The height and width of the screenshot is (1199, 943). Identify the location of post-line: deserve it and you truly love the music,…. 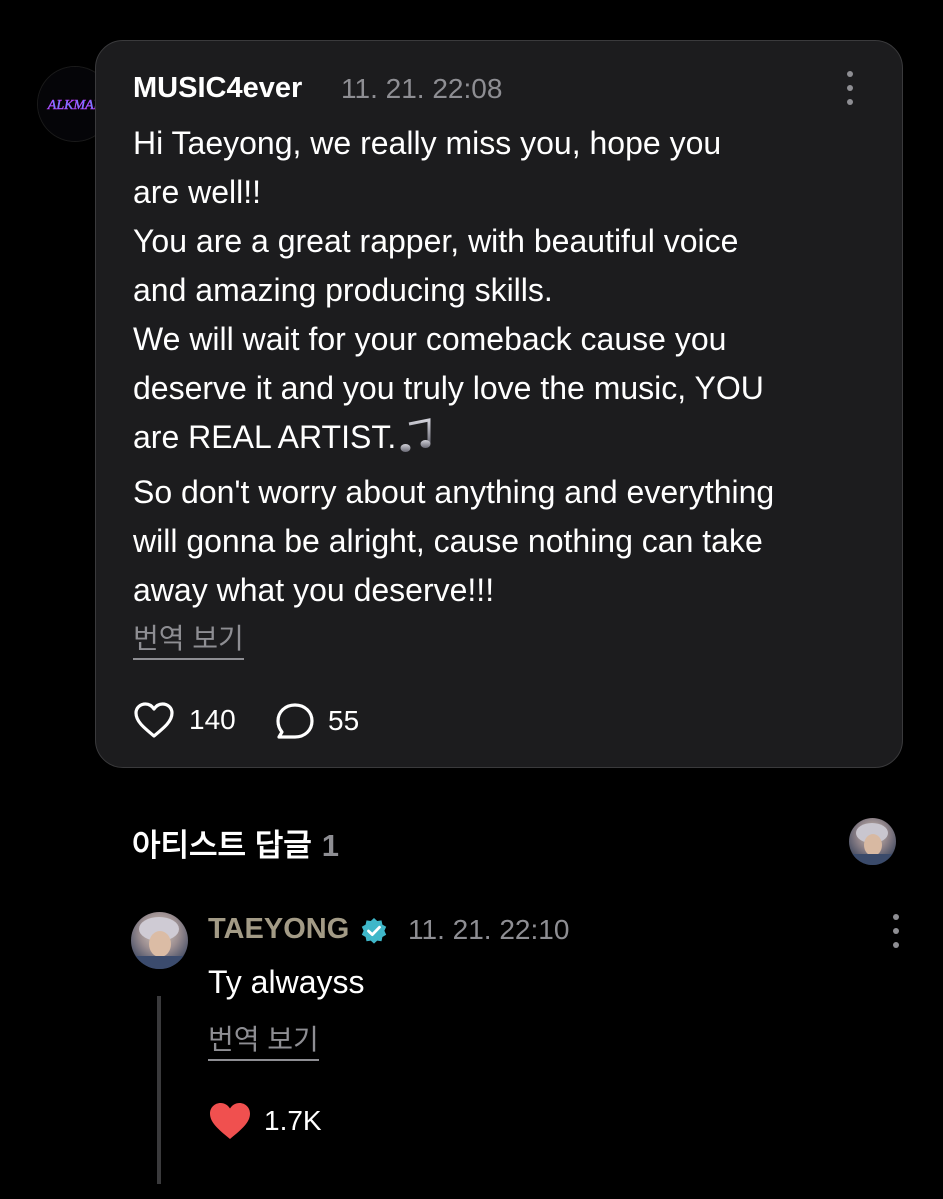
(448, 388).